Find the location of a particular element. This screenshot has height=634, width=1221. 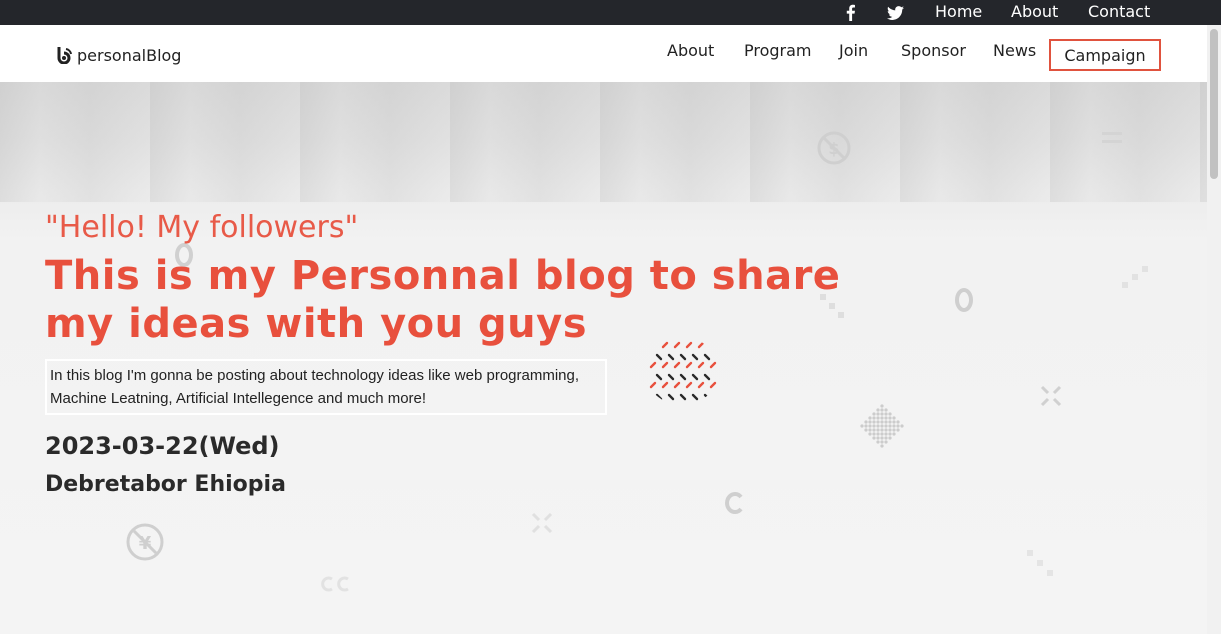

campaign-label: Campaign is located at coordinates (1105, 55).